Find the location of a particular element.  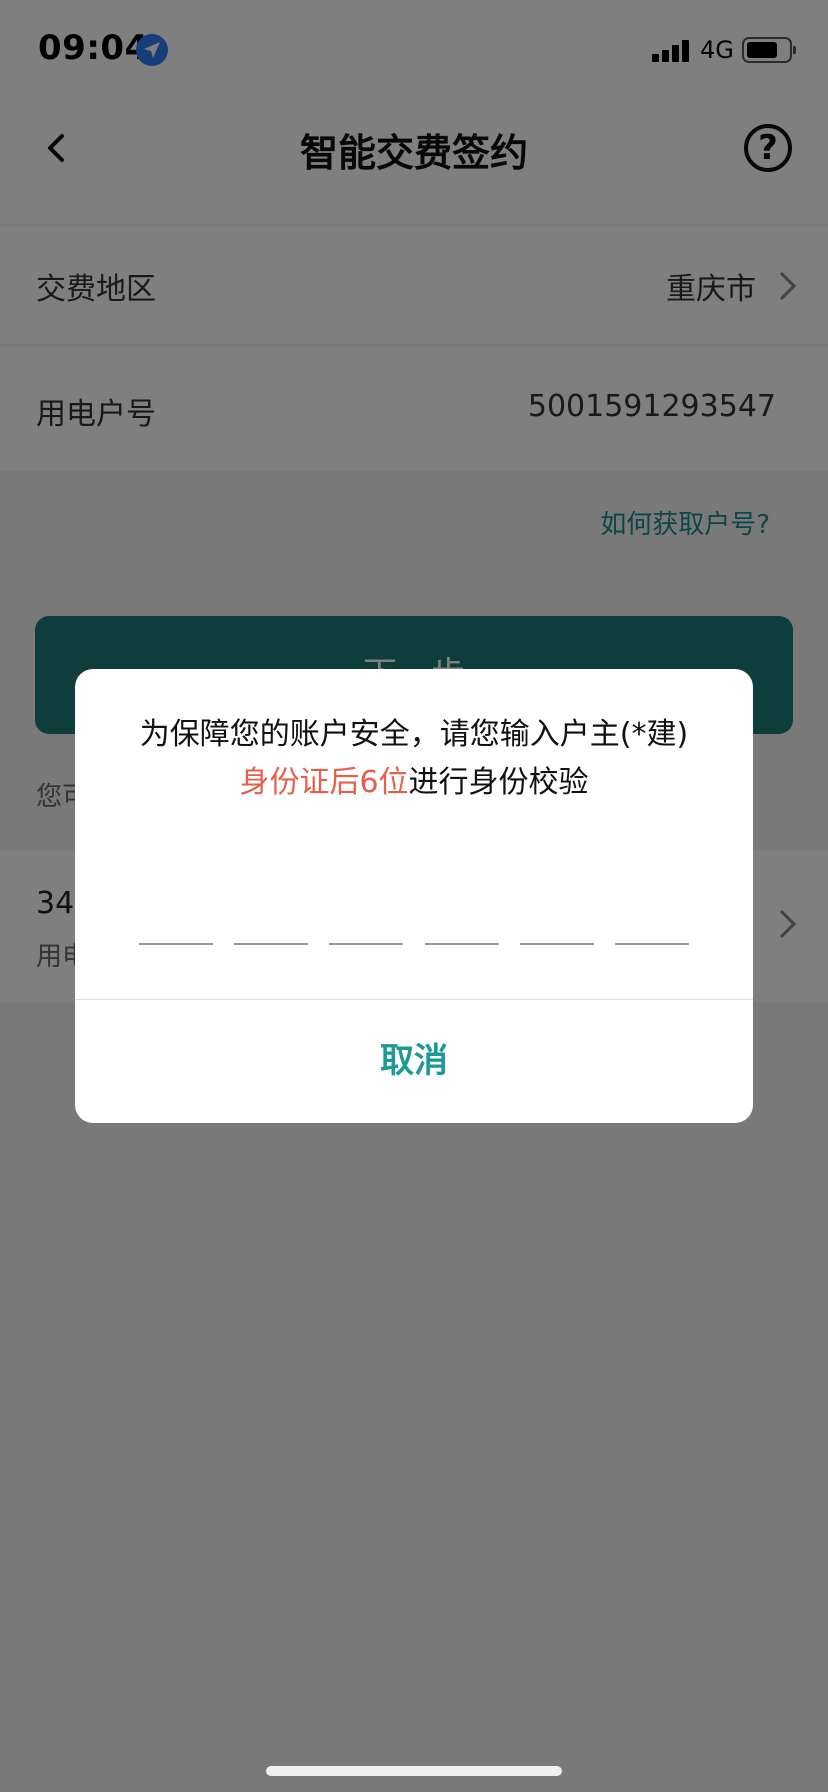

cancel-button: 取消 is located at coordinates (414, 1061).